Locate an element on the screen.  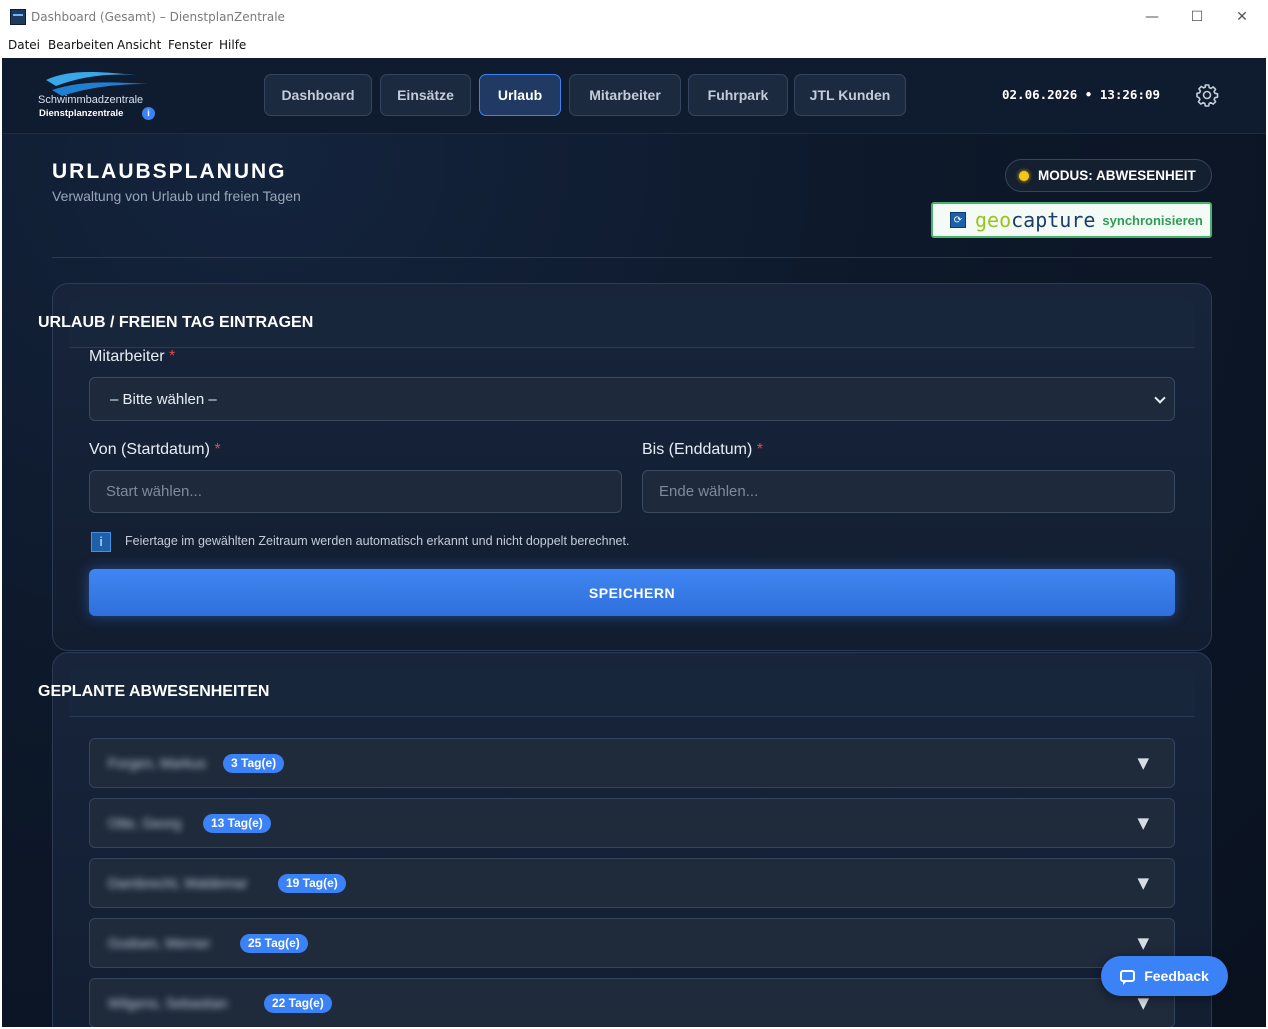
employee-name: Dambrecht, Waldemar is located at coordinates (178, 883).